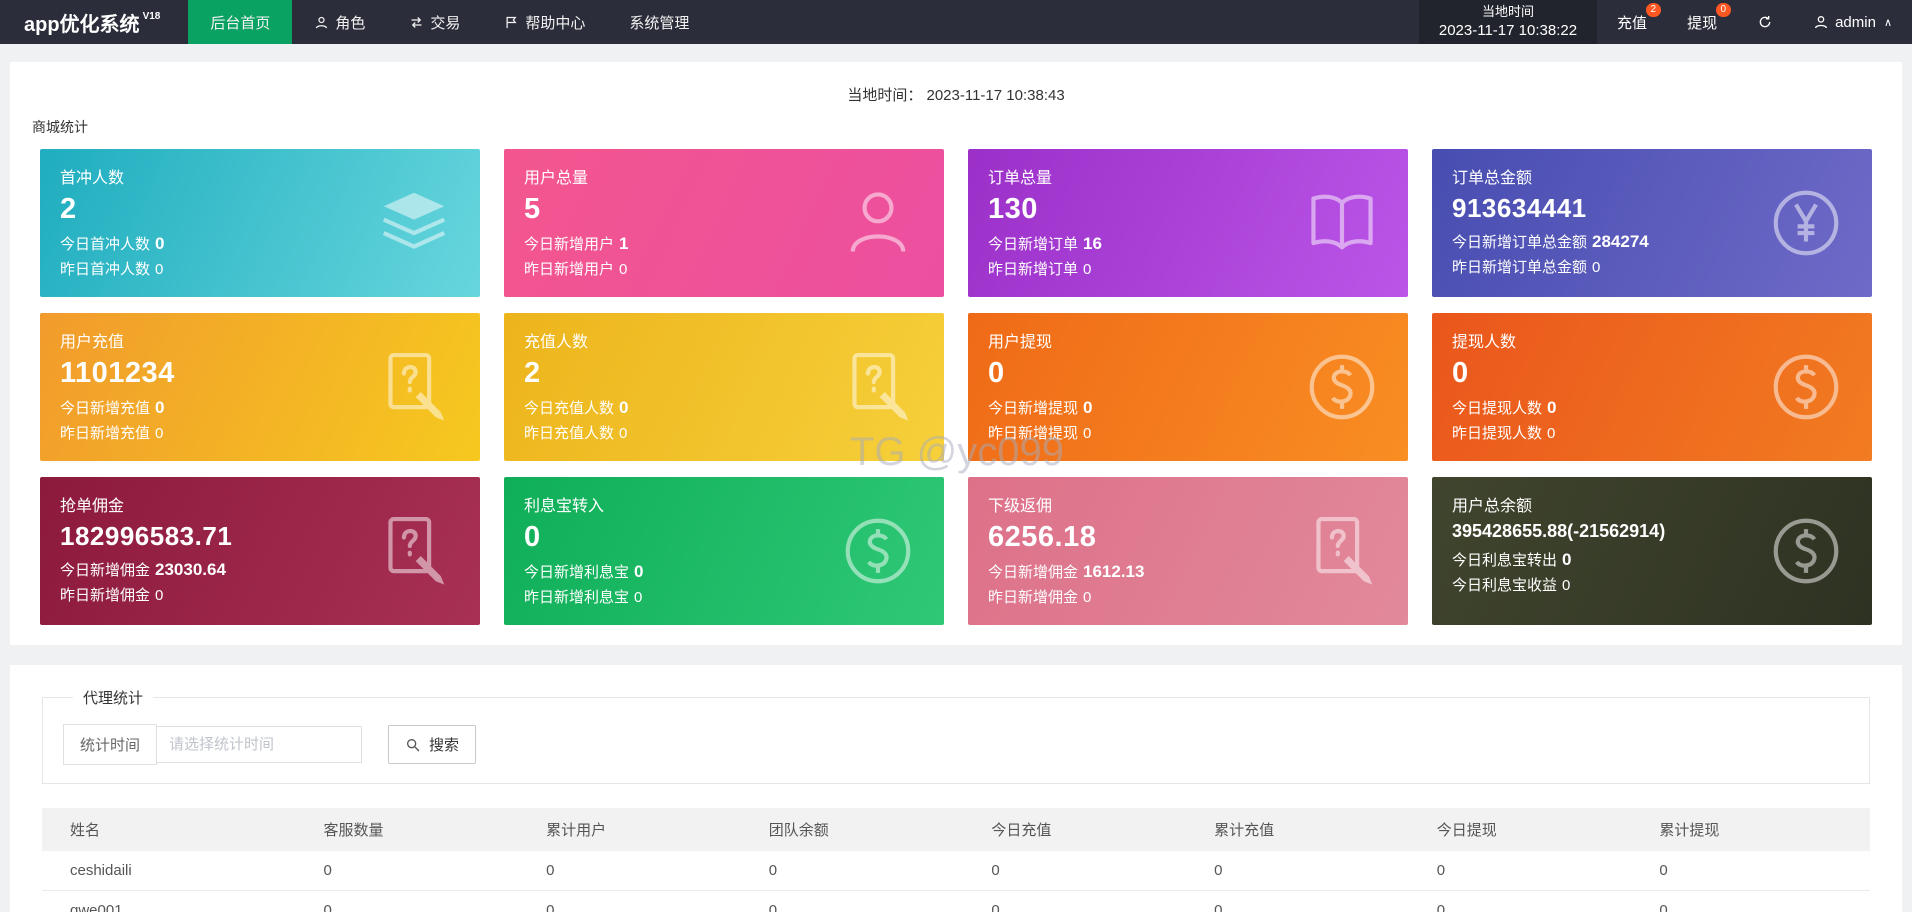 The width and height of the screenshot is (1912, 912). What do you see at coordinates (1508, 22) in the screenshot?
I see `local-time-block: 当地时间 2023-11-17 10:38:22` at bounding box center [1508, 22].